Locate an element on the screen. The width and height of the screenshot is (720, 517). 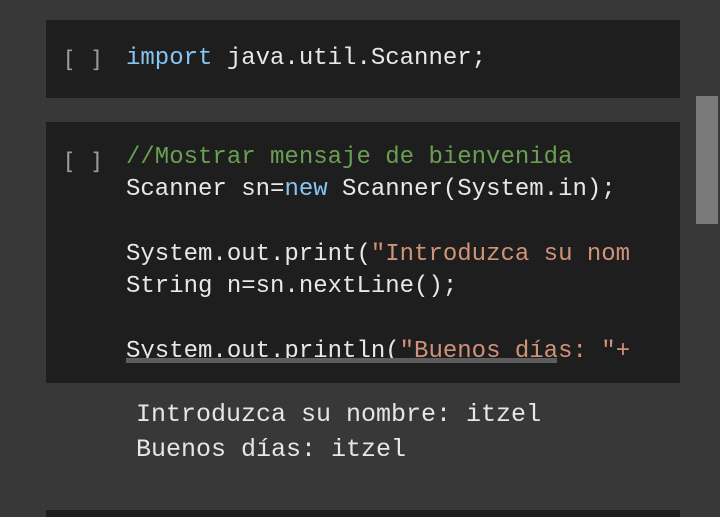
code-line: Scanner sn=new Scanner(System.in); is located at coordinates (394, 190).